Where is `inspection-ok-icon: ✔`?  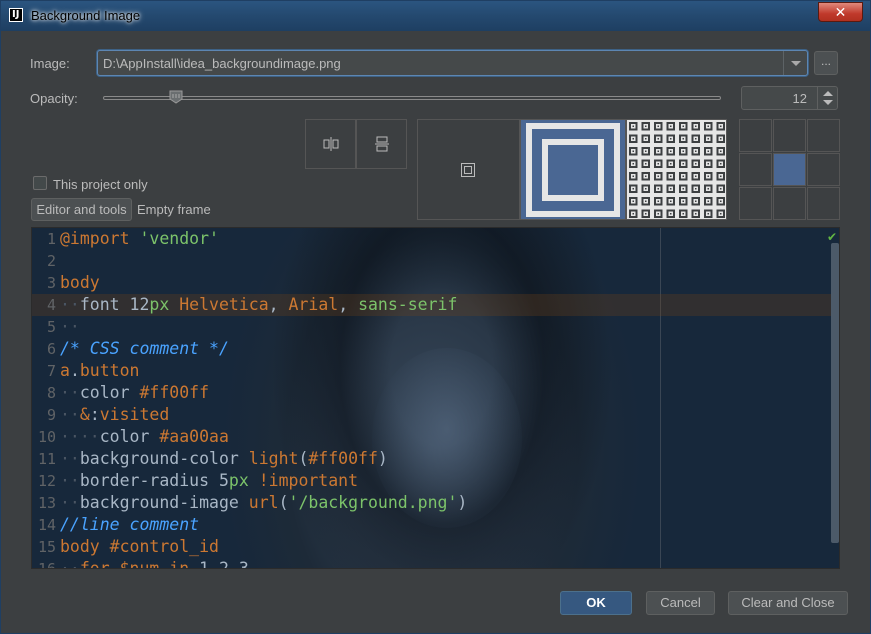
inspection-ok-icon: ✔ is located at coordinates (831, 237).